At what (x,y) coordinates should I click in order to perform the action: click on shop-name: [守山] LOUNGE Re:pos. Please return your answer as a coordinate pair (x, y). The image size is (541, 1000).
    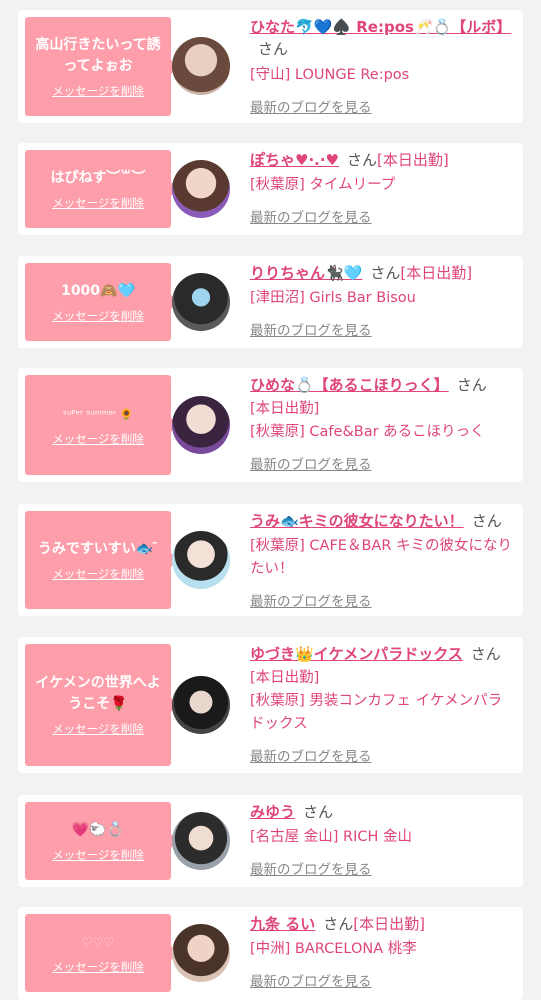
    Looking at the image, I should click on (330, 75).